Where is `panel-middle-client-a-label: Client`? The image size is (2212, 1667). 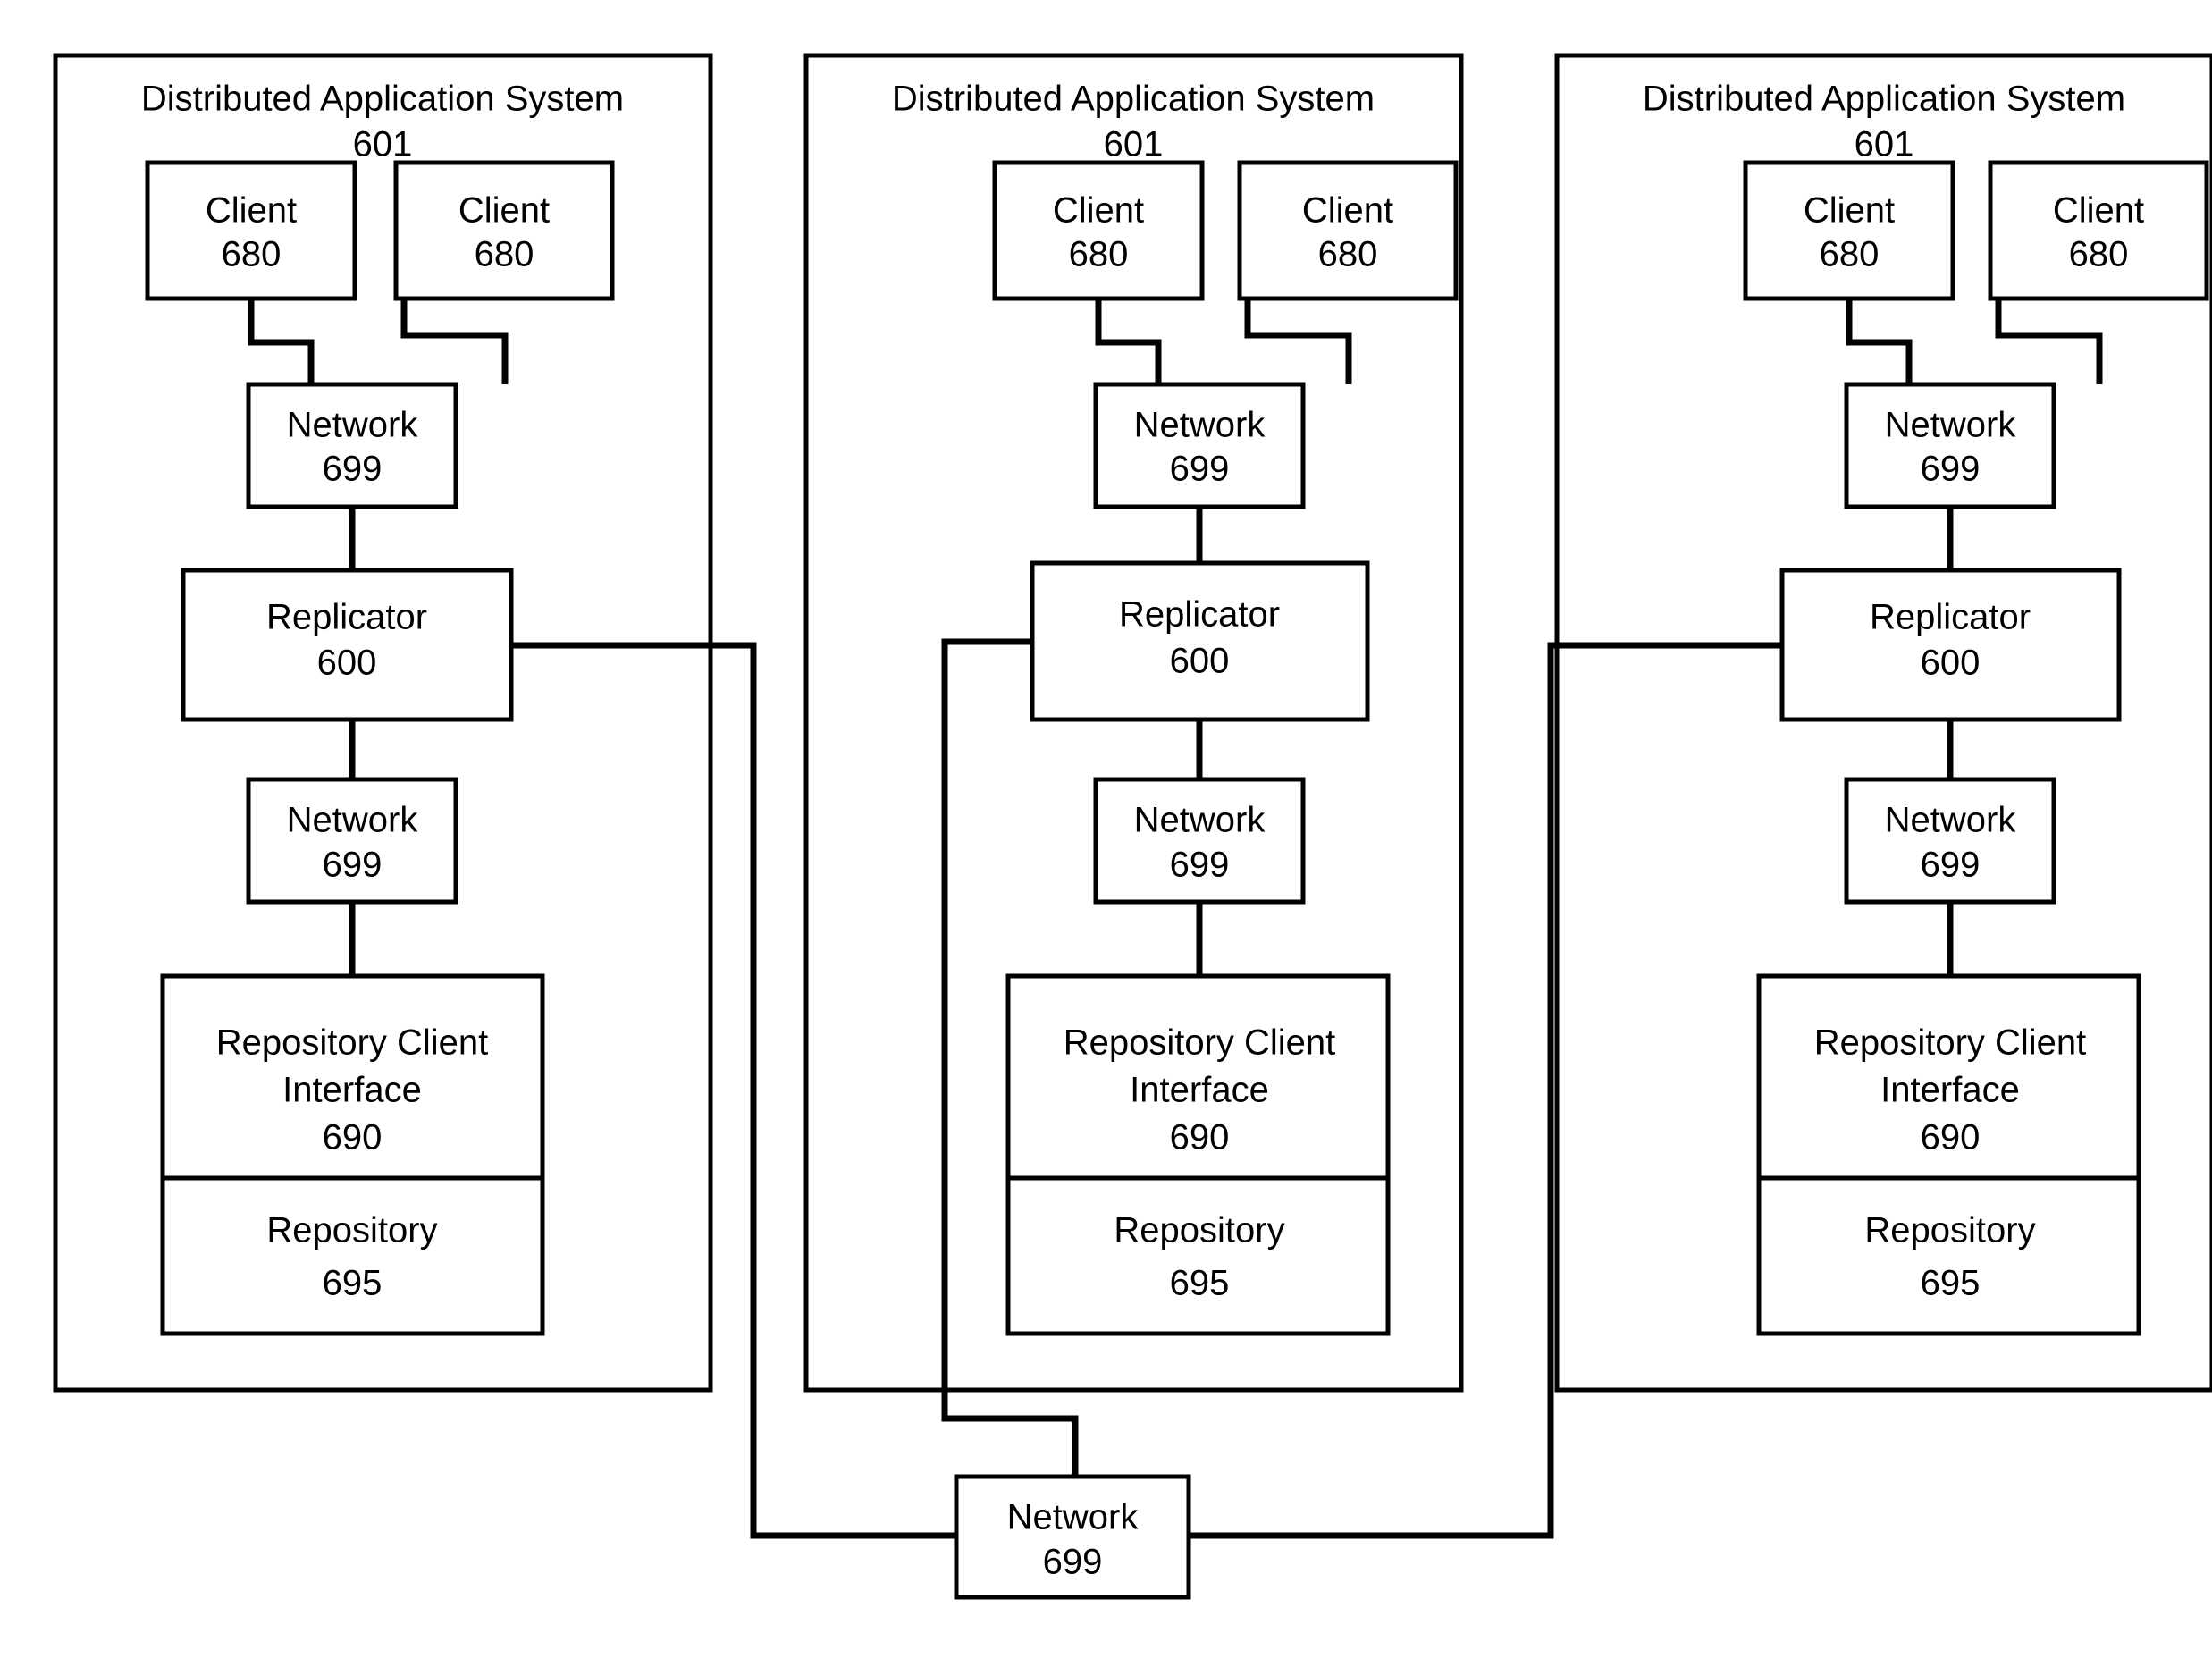
panel-middle-client-a-label: Client is located at coordinates (1098, 211).